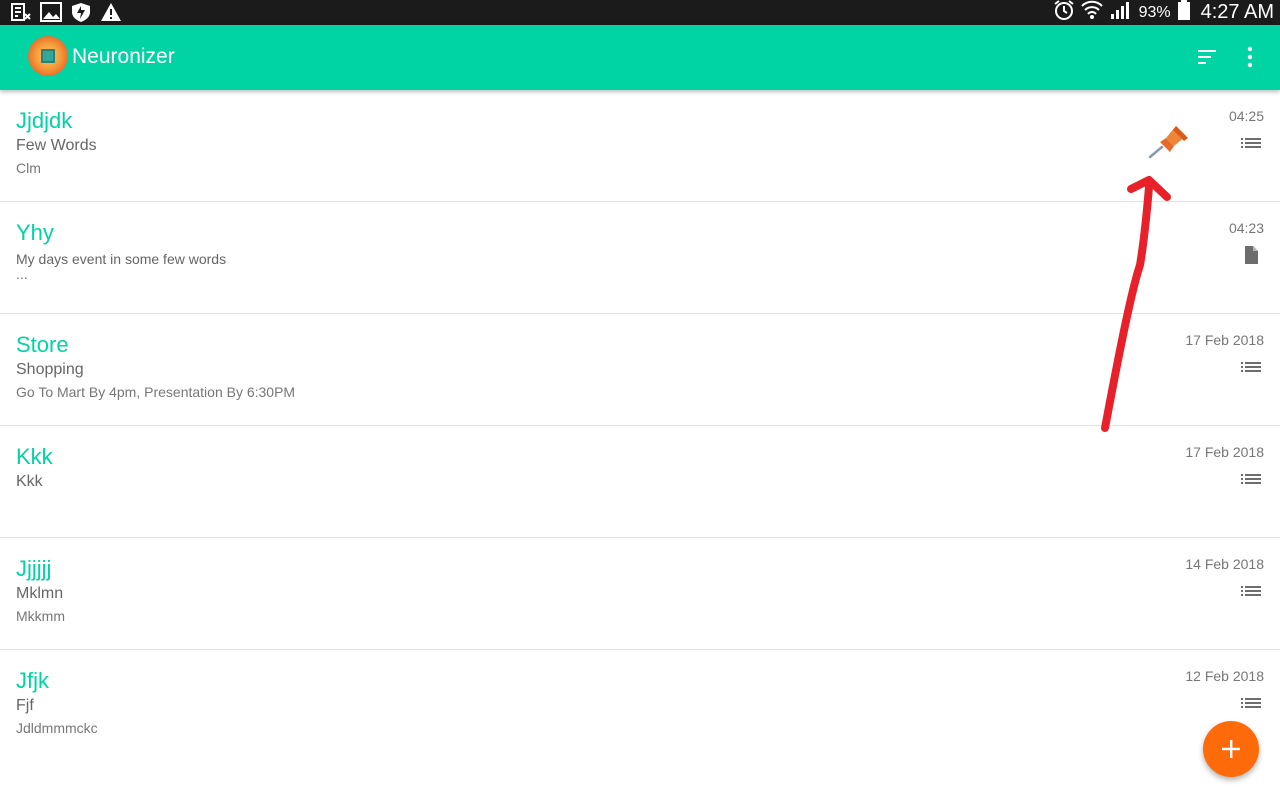 The image size is (1280, 800). I want to click on note-title: Jfjk, so click(32, 680).